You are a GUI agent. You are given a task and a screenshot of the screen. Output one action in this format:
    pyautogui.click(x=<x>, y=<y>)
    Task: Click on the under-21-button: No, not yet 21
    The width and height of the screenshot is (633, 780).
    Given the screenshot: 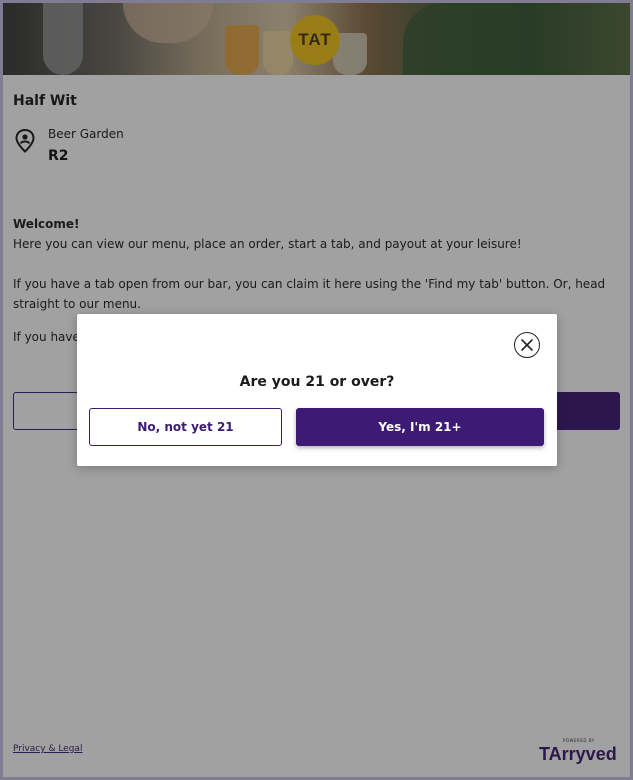 What is the action you would take?
    pyautogui.click(x=185, y=427)
    